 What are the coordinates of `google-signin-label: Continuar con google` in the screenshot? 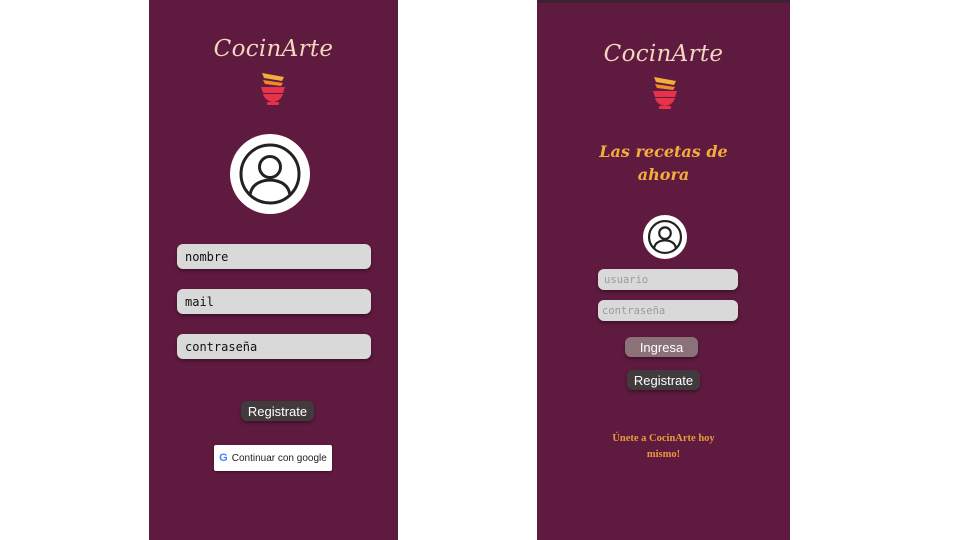 It's located at (279, 458).